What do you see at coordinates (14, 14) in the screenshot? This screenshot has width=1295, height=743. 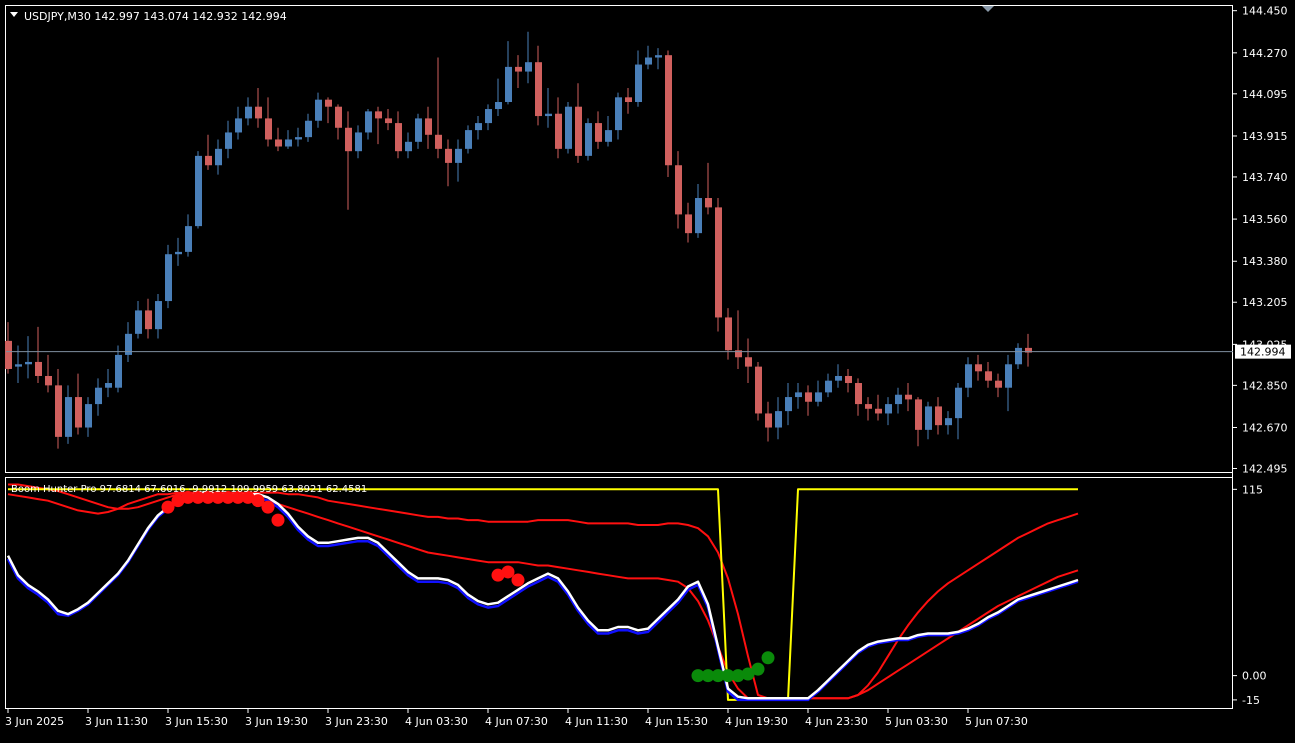 I see `symbol-dropdown-icon` at bounding box center [14, 14].